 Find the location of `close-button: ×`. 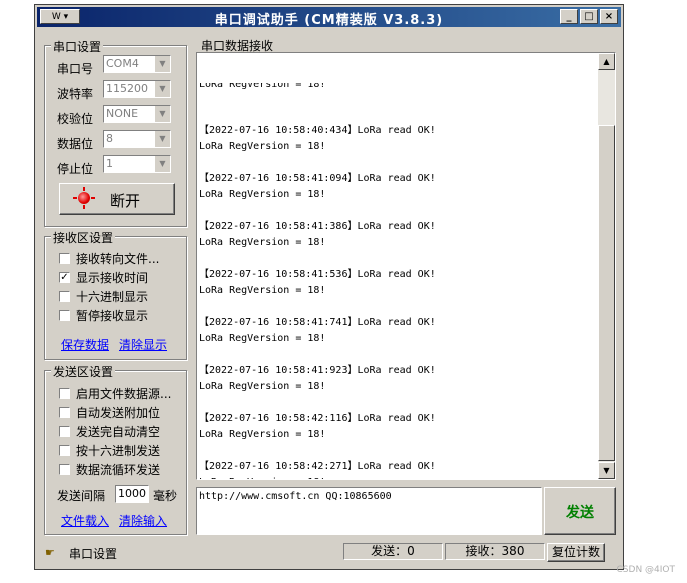

close-button: × is located at coordinates (609, 16).